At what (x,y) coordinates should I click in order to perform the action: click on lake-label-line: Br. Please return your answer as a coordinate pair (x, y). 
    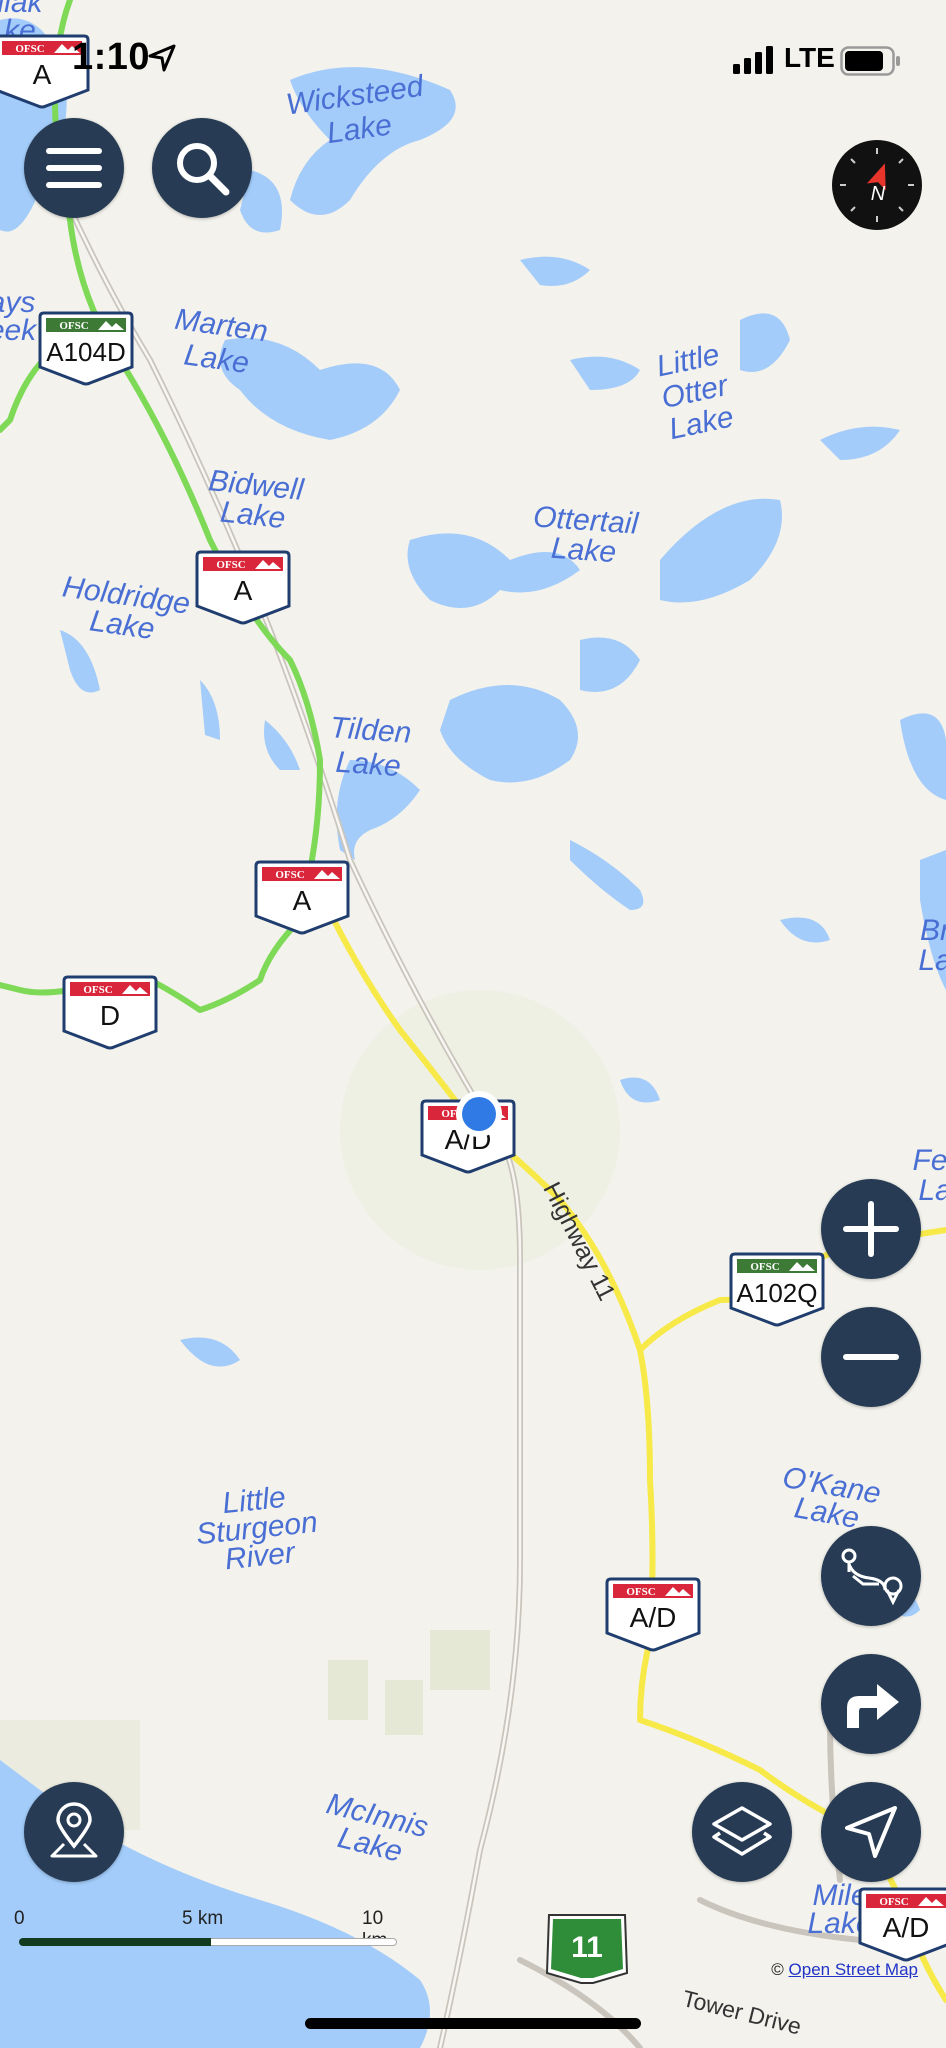
    Looking at the image, I should click on (933, 930).